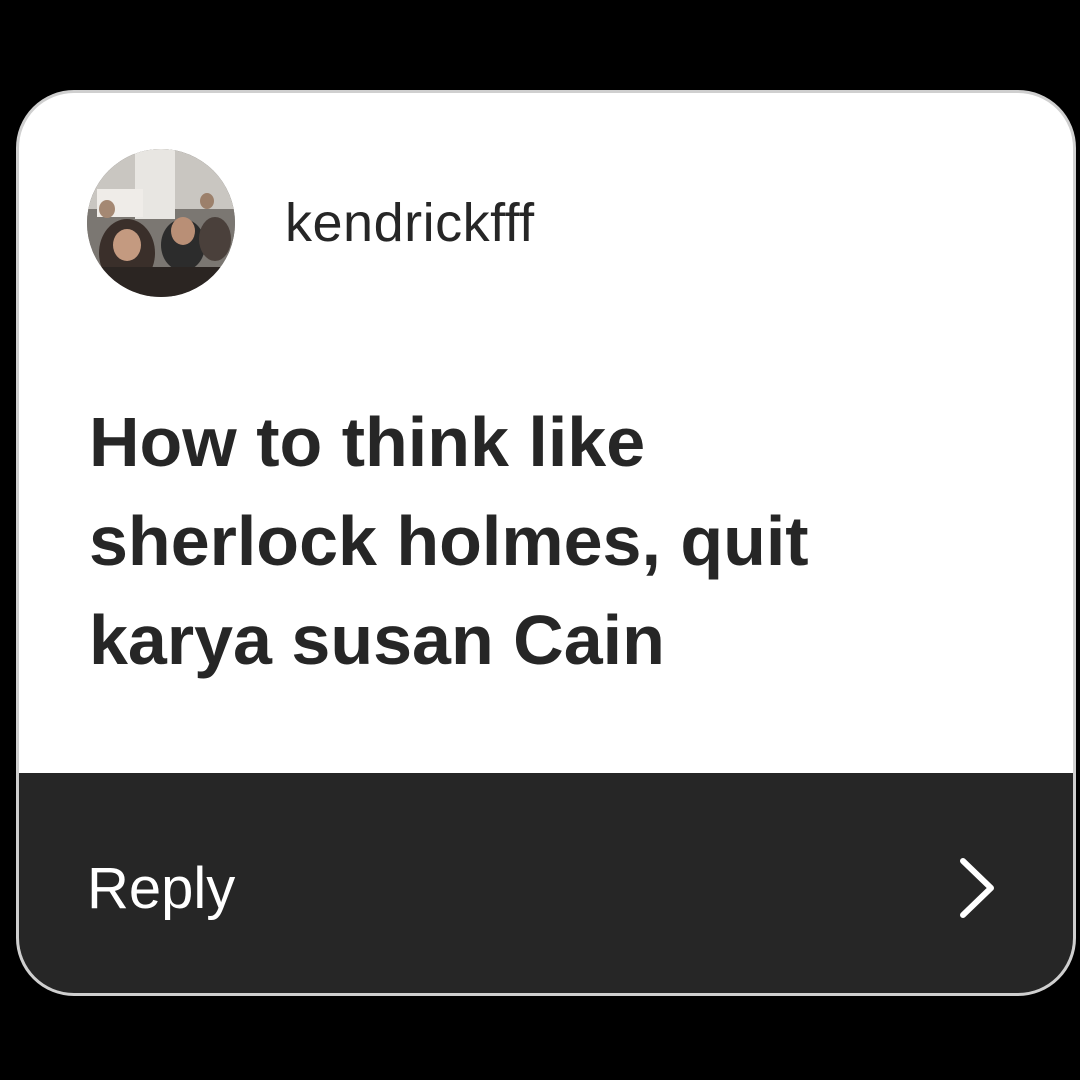  I want to click on chevron-right-icon, so click(977, 888).